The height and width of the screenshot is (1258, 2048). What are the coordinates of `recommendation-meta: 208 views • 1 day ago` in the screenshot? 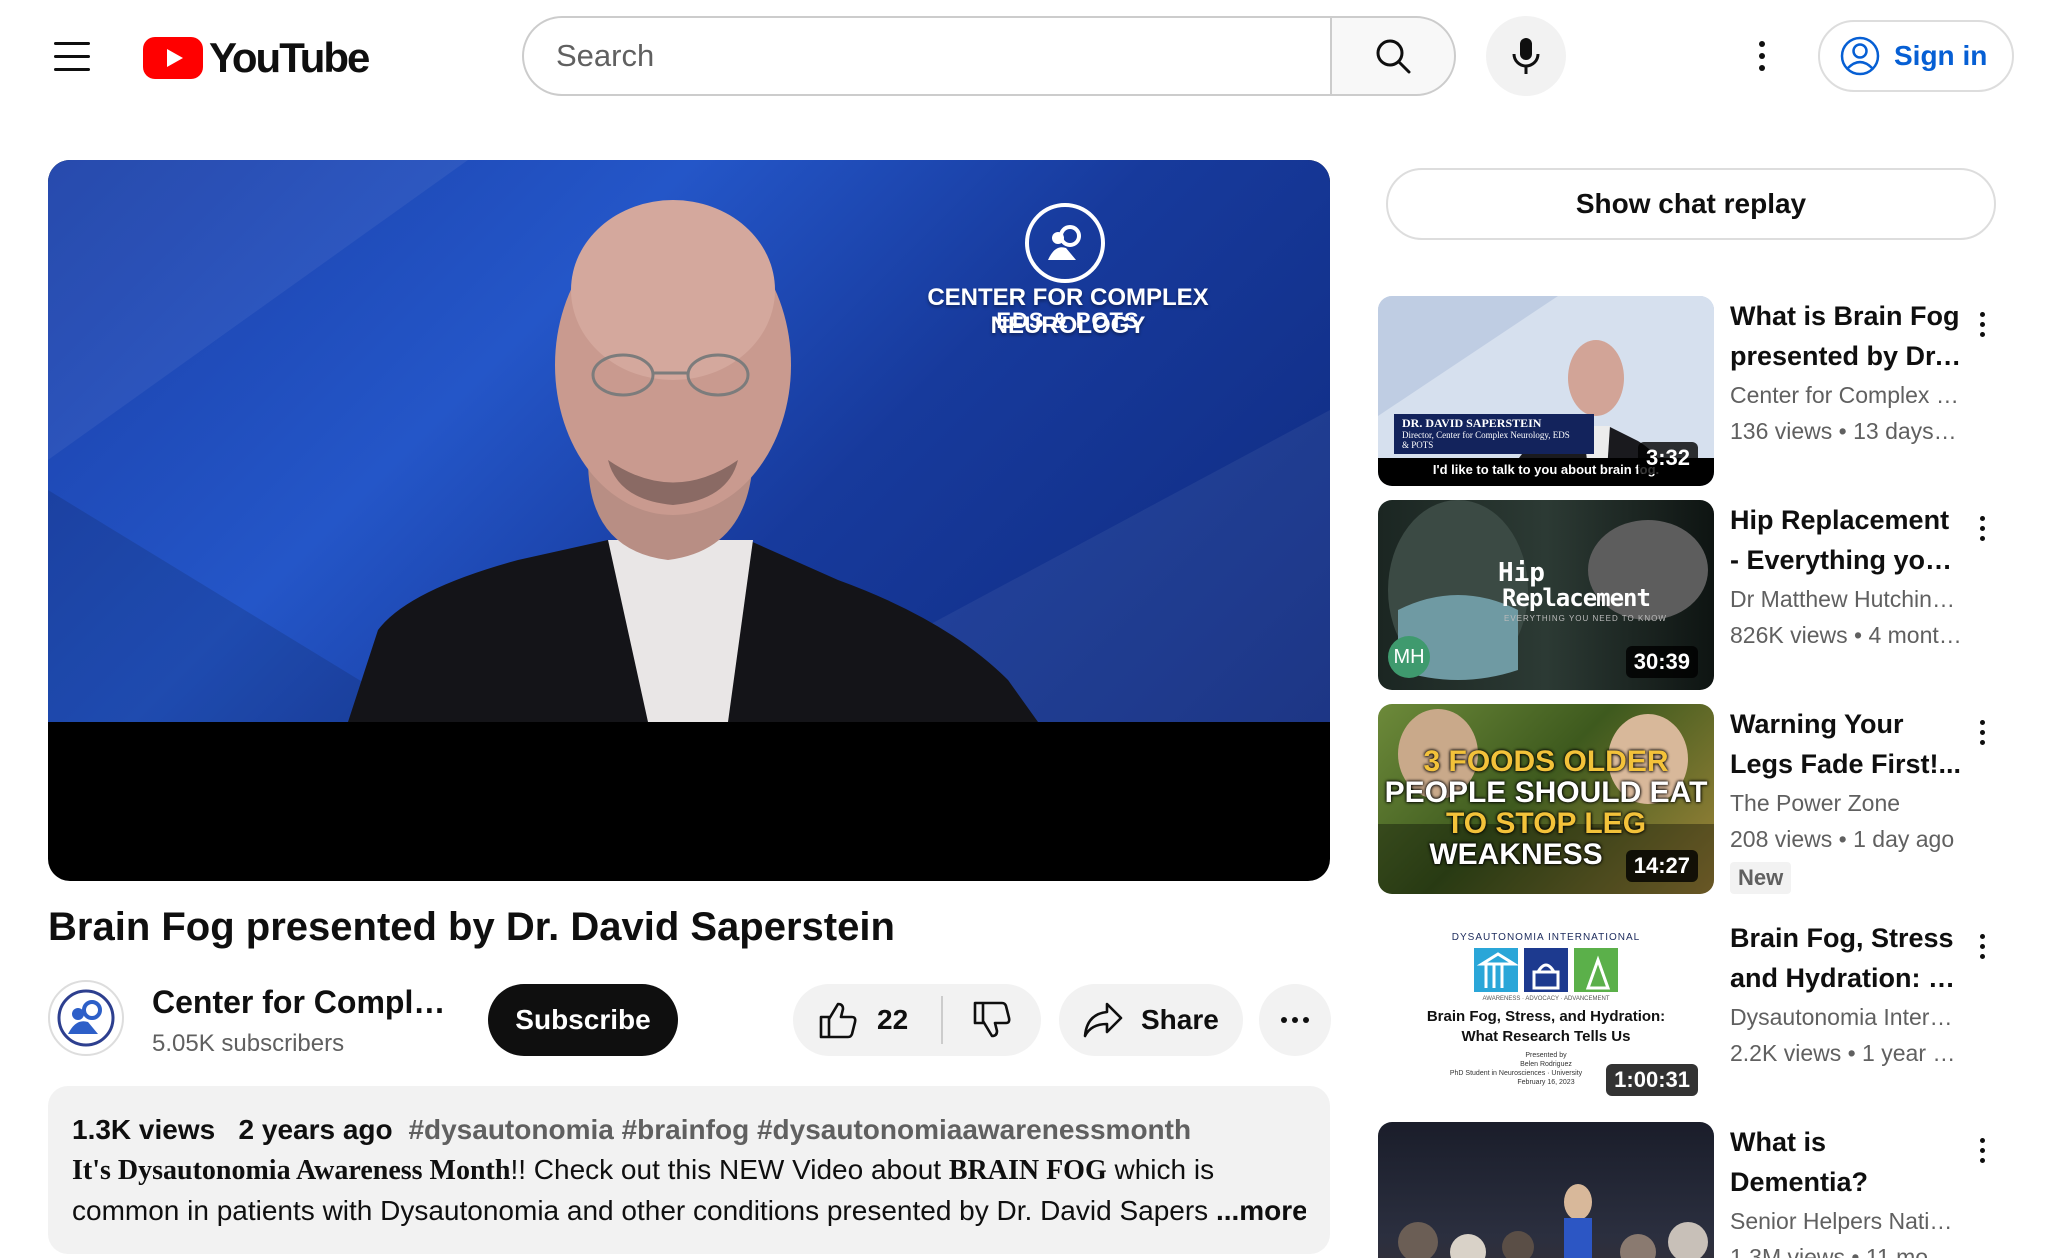 It's located at (1842, 839).